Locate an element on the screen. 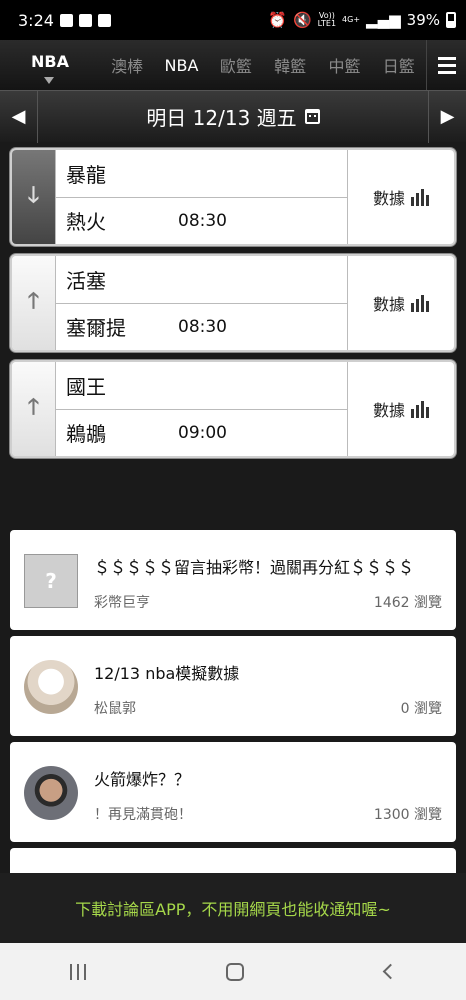 This screenshot has height=1000, width=466. home-team: 鵜鶘 is located at coordinates (86, 434).